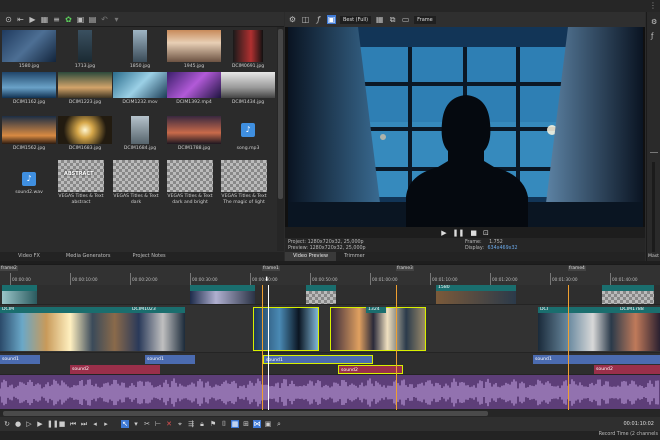 This screenshot has height=440, width=660. What do you see at coordinates (331, 19) in the screenshot?
I see `overlay-icon: ▣` at bounding box center [331, 19].